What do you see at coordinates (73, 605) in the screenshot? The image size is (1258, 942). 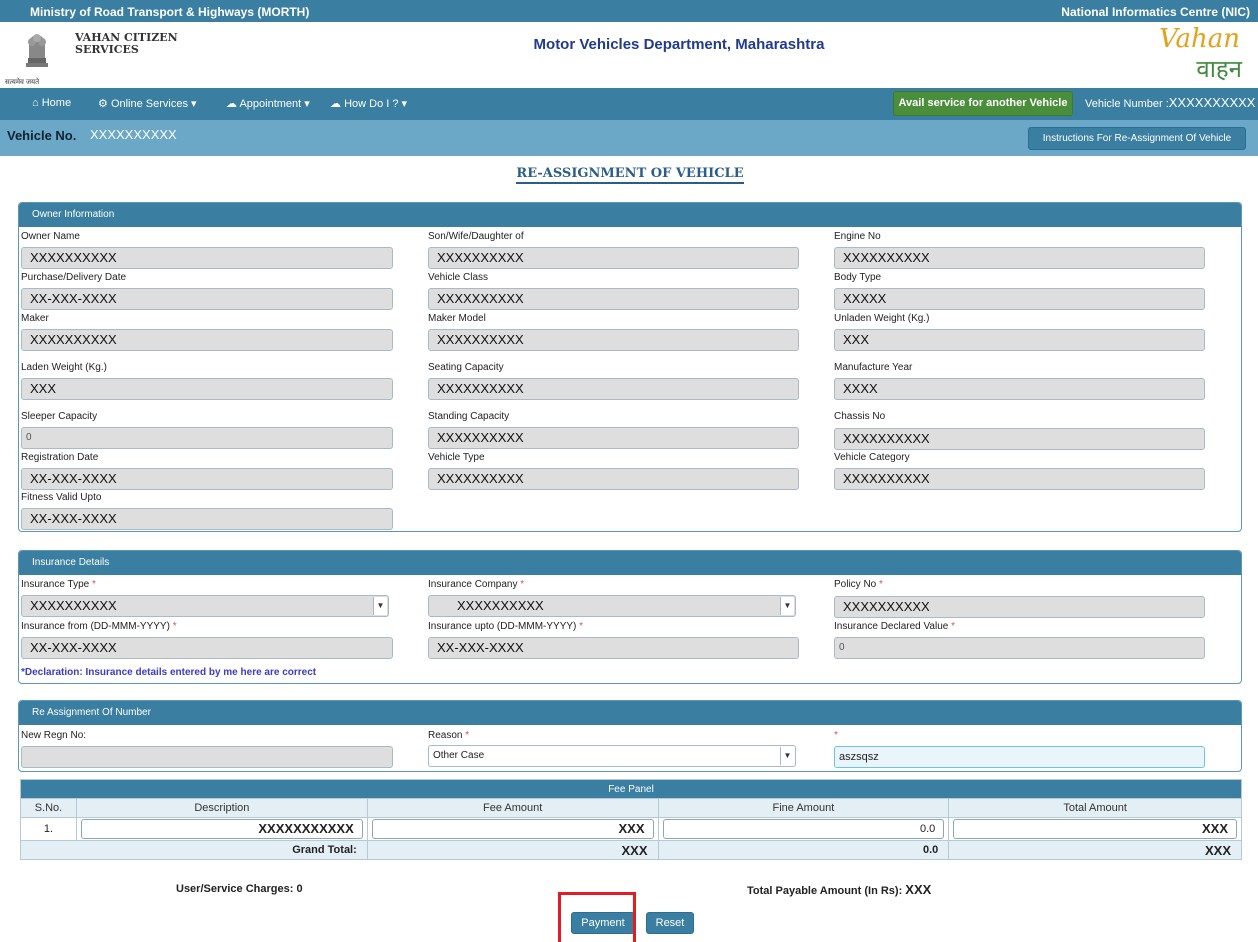 I see `insurance-type-value: XXXXXXXXXX` at bounding box center [73, 605].